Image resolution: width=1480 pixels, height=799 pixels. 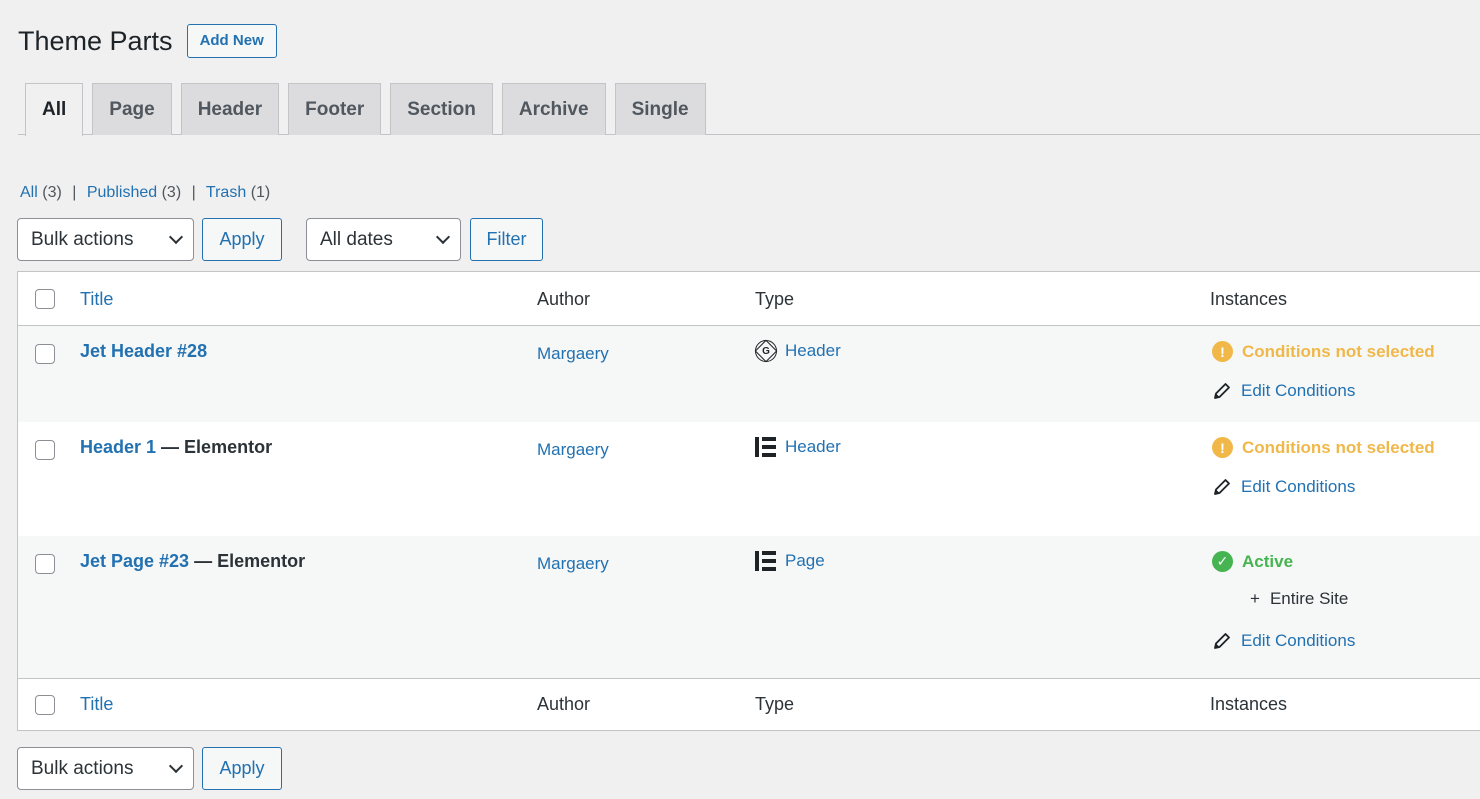 I want to click on row-type: Header, so click(x=798, y=447).